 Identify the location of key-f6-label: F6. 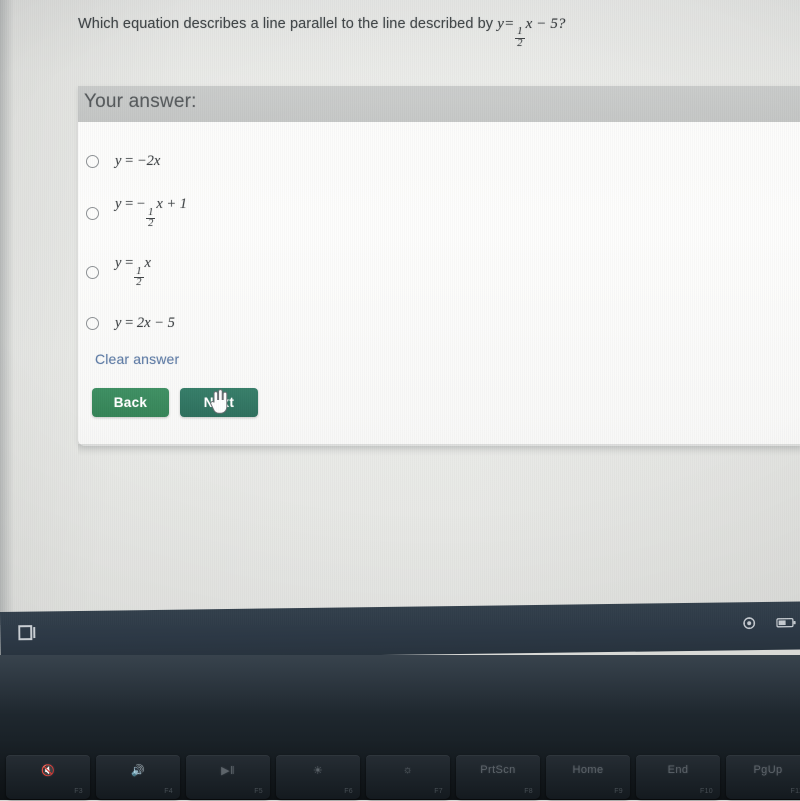
(348, 791).